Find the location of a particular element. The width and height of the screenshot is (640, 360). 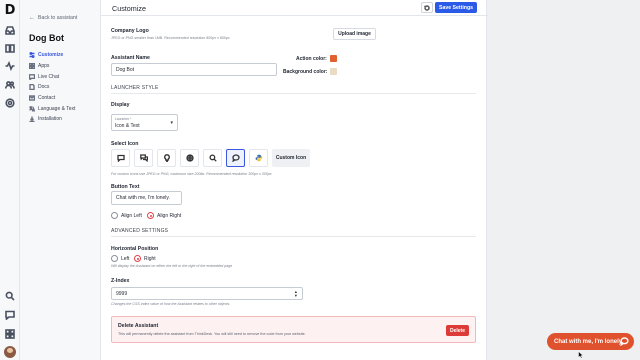

back-to-assistant-link: ← Back to assistant is located at coordinates (53, 18).